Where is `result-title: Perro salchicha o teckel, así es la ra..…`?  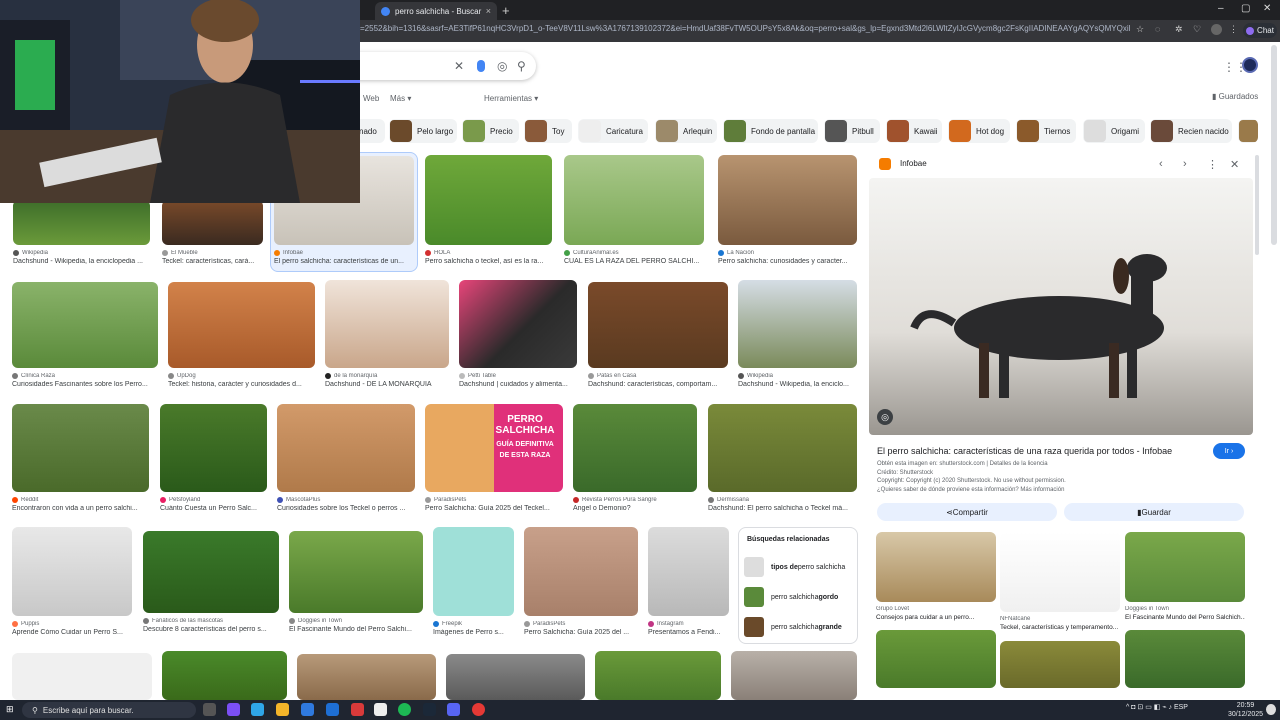
result-title: Perro salchicha o teckel, así es la ra..… is located at coordinates (488, 261).